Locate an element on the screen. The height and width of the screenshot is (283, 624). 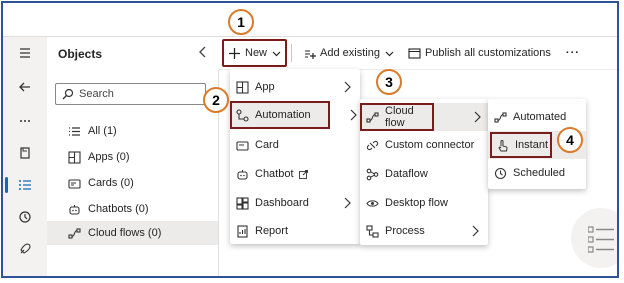
menu-item-cloud-flow: Cloud flow is located at coordinates (397, 117).